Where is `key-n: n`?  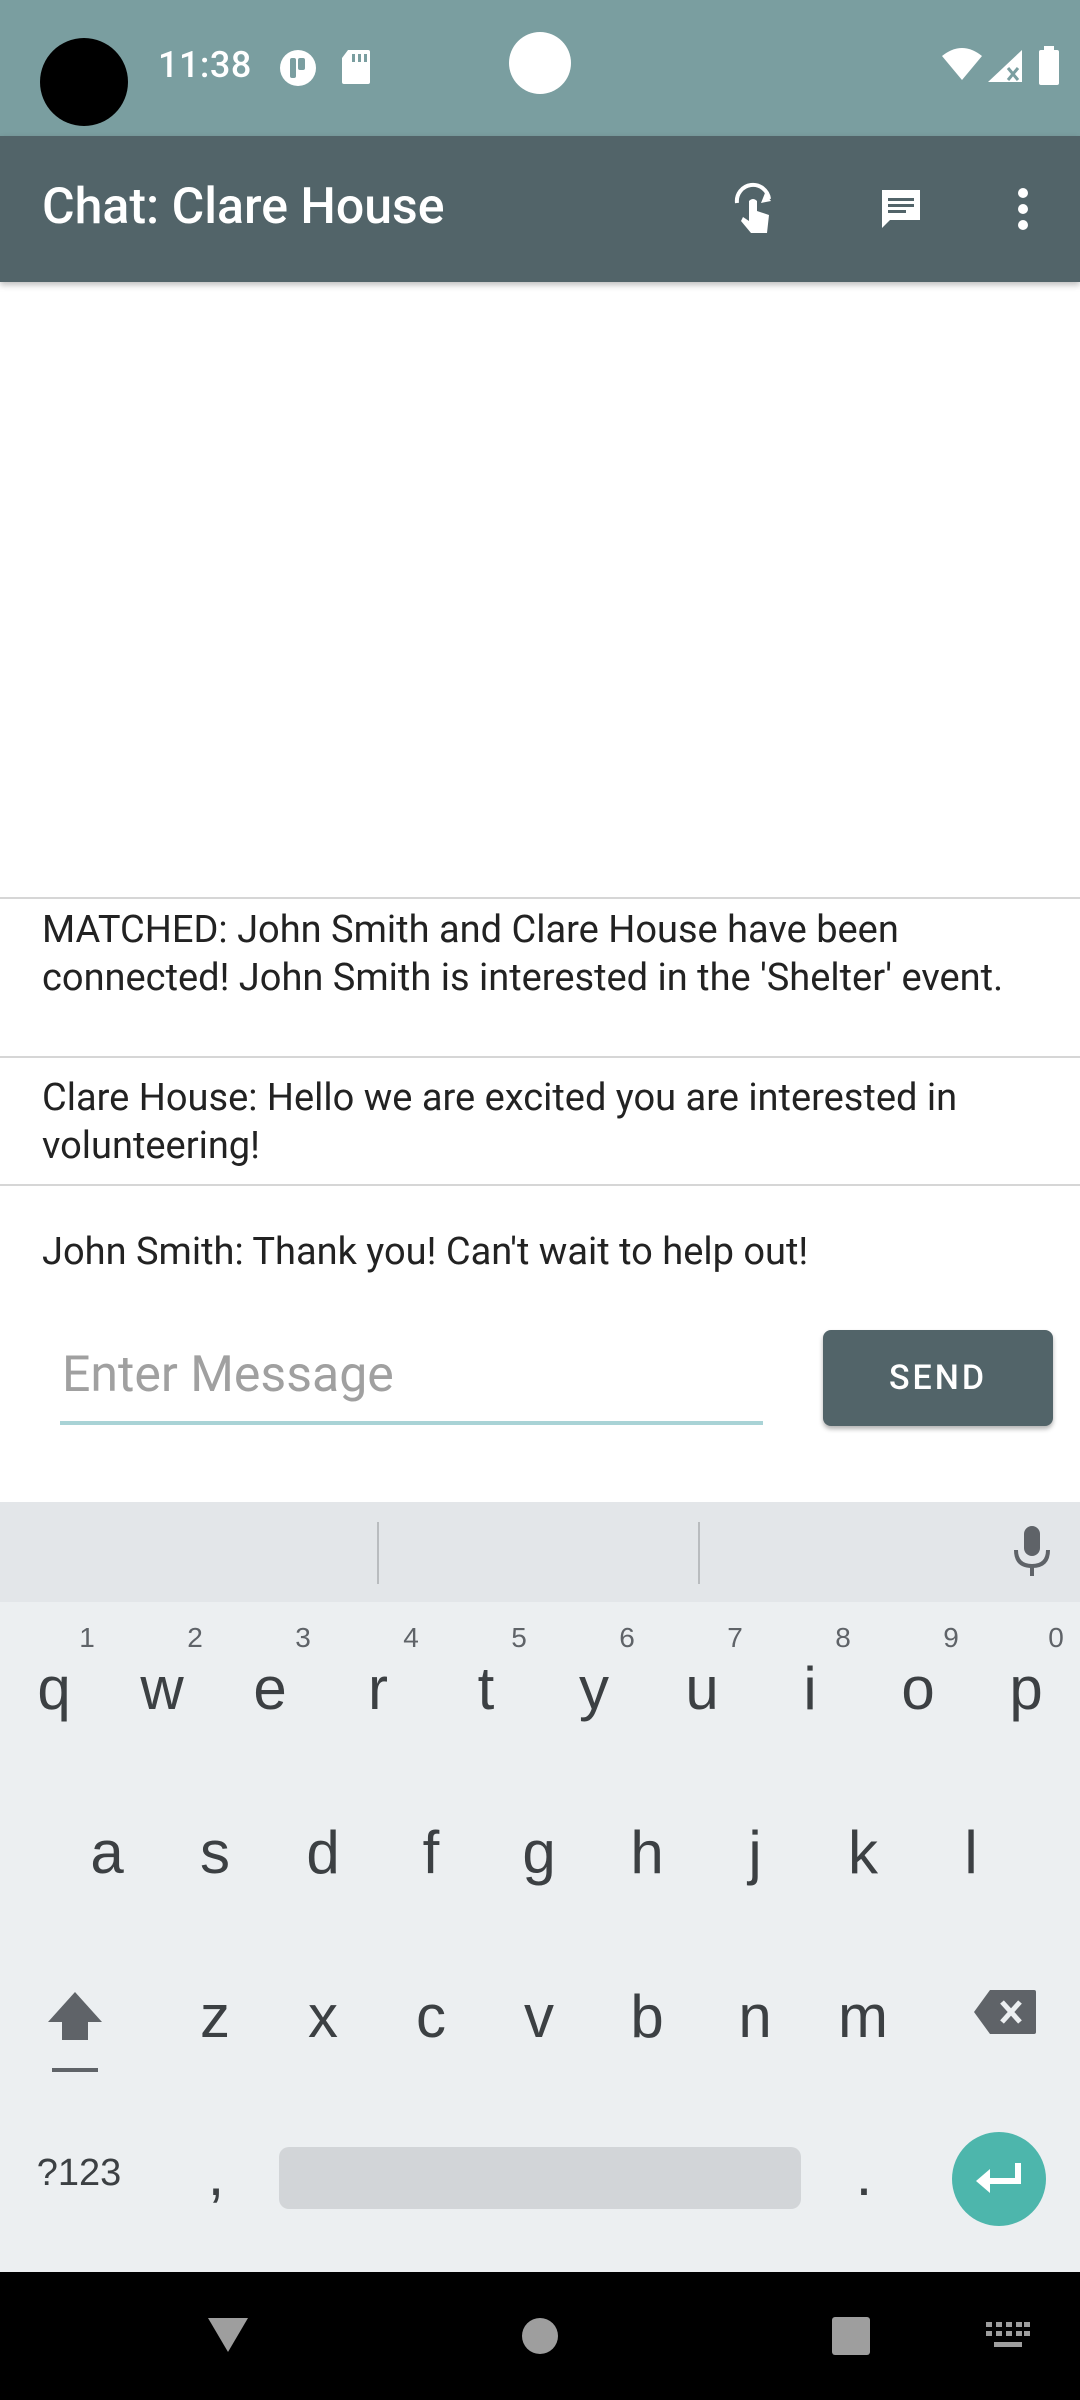 key-n: n is located at coordinates (755, 2016).